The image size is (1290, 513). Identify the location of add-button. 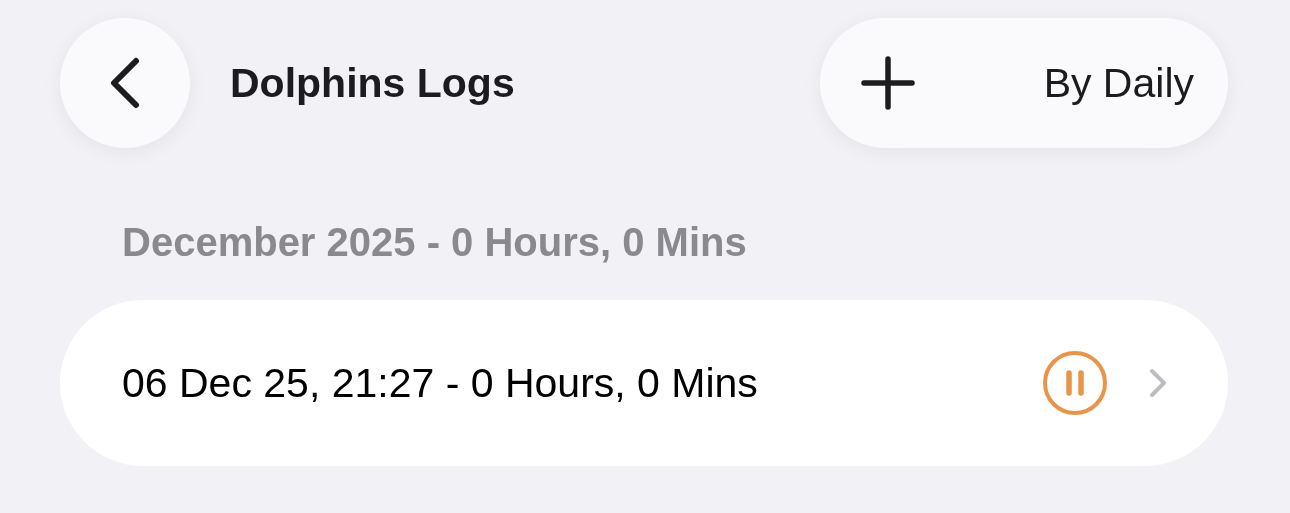
(888, 83).